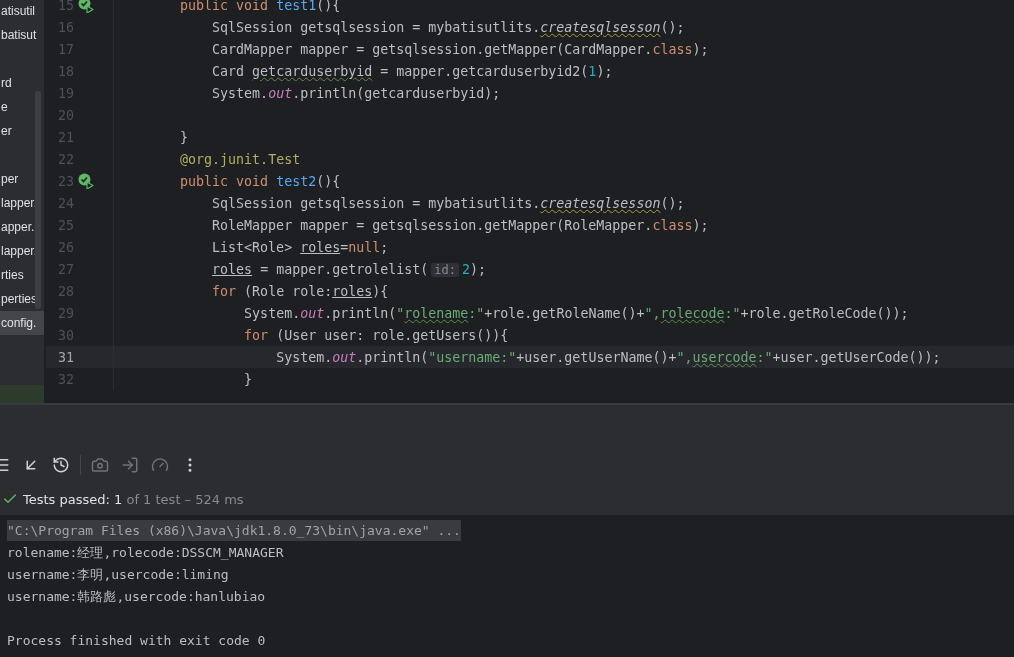 The height and width of the screenshot is (657, 1014). I want to click on line-number: 31, so click(65, 357).